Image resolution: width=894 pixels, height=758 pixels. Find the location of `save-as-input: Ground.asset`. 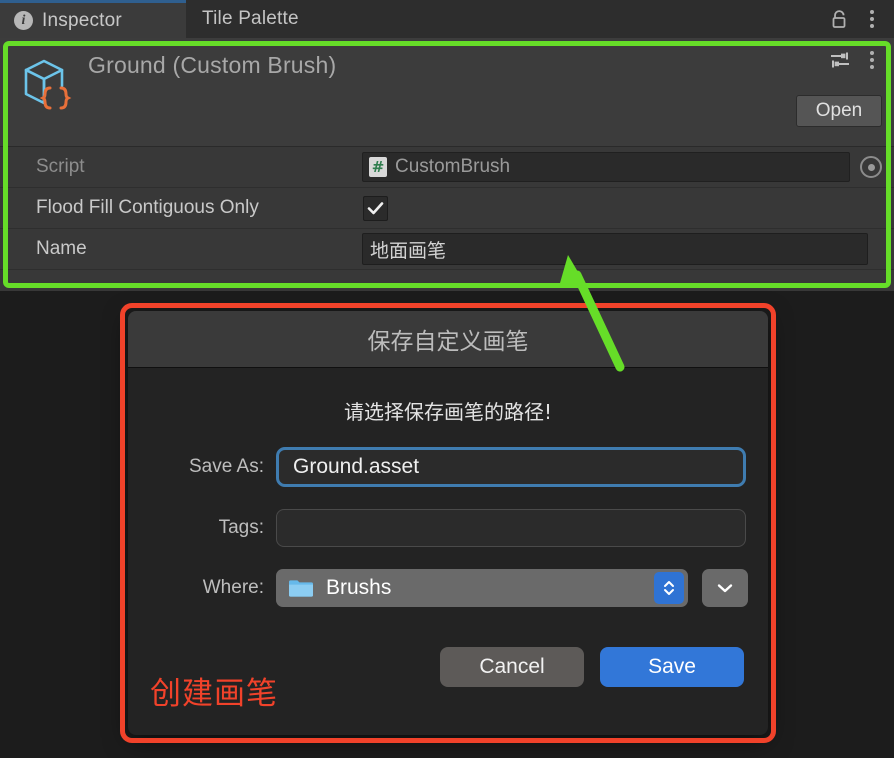

save-as-input: Ground.asset is located at coordinates (511, 467).